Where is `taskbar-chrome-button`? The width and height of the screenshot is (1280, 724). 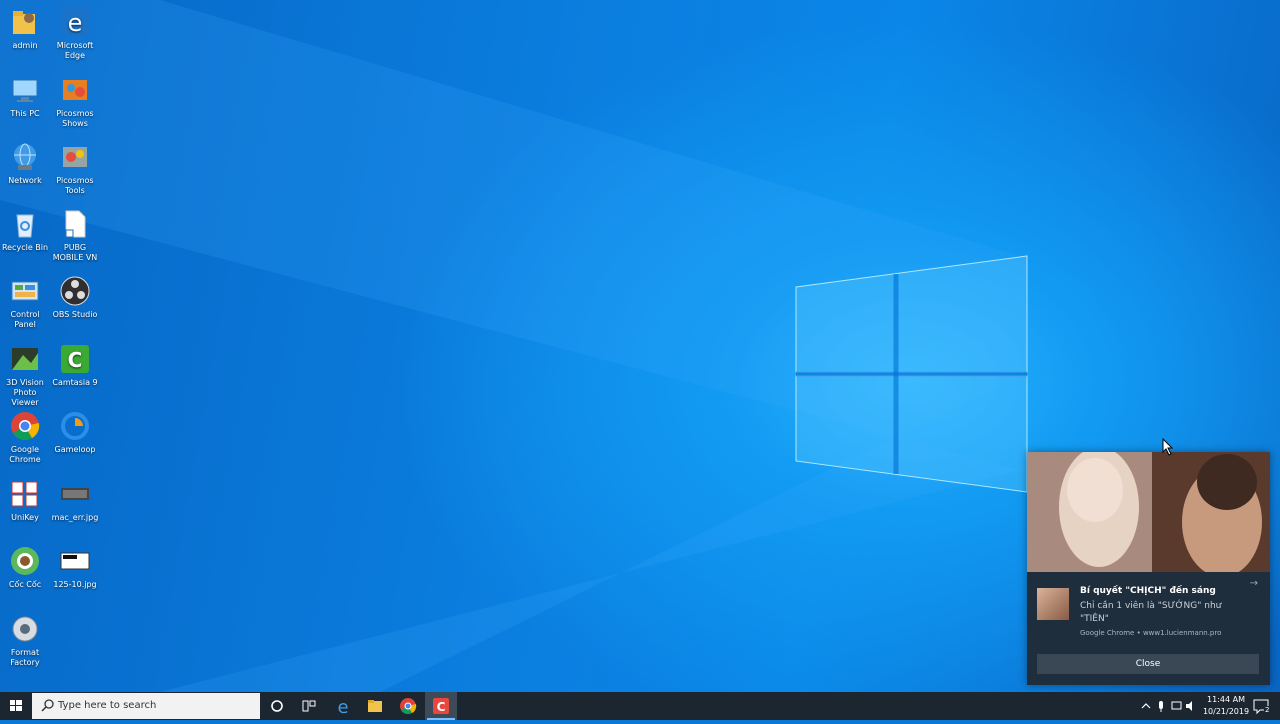 taskbar-chrome-button is located at coordinates (408, 706).